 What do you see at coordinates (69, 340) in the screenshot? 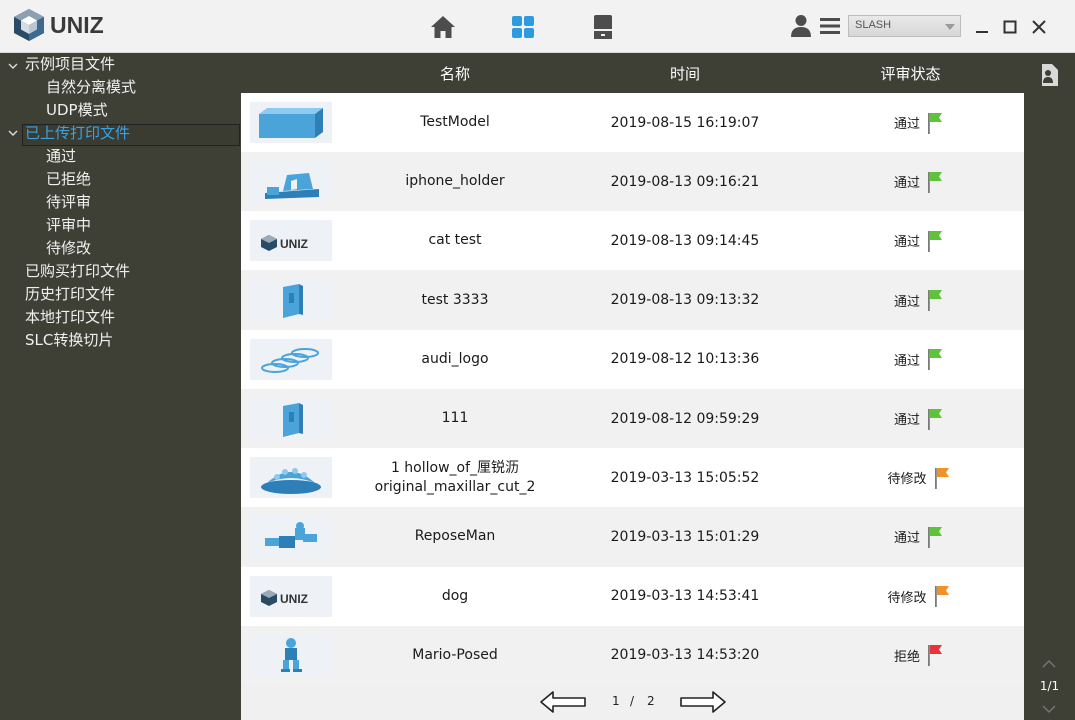
I see `sidebar-item-slc-convert: SLC转换切片` at bounding box center [69, 340].